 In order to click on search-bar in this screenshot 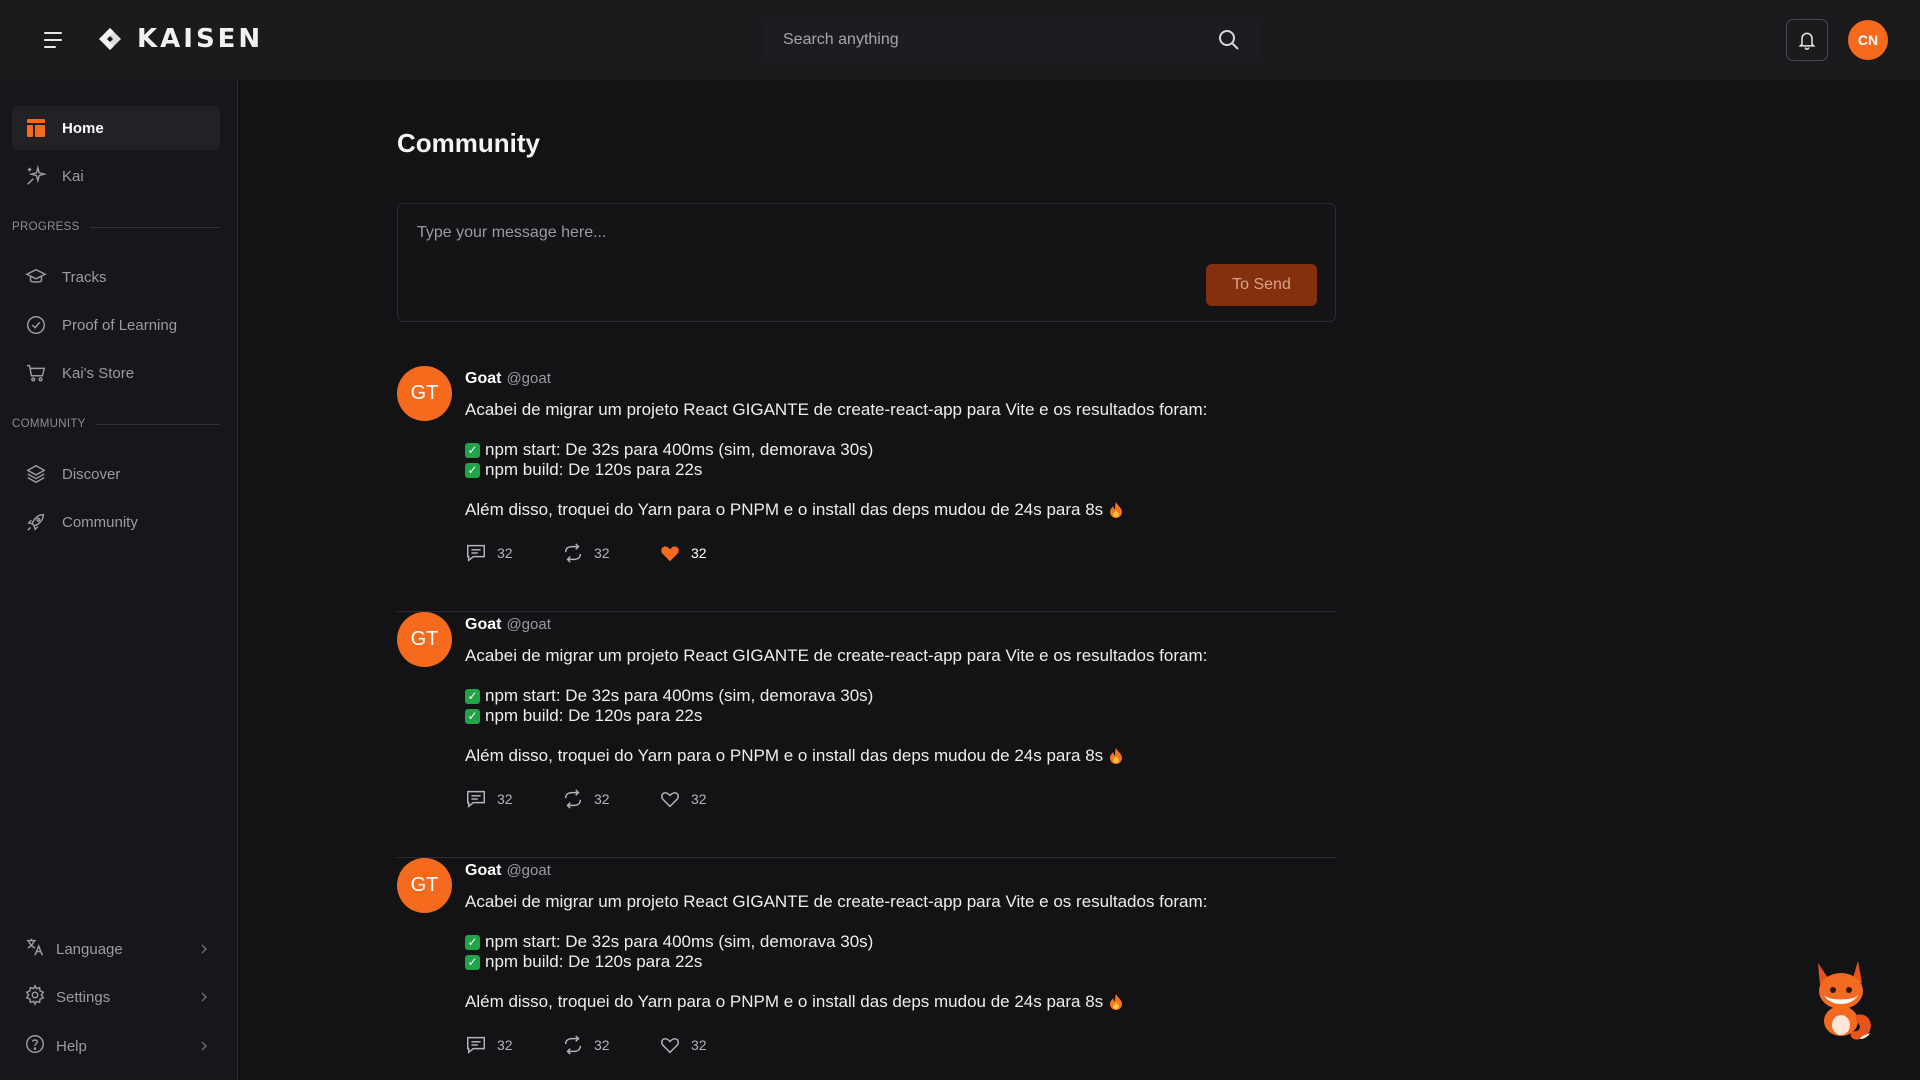, I will do `click(1012, 40)`.